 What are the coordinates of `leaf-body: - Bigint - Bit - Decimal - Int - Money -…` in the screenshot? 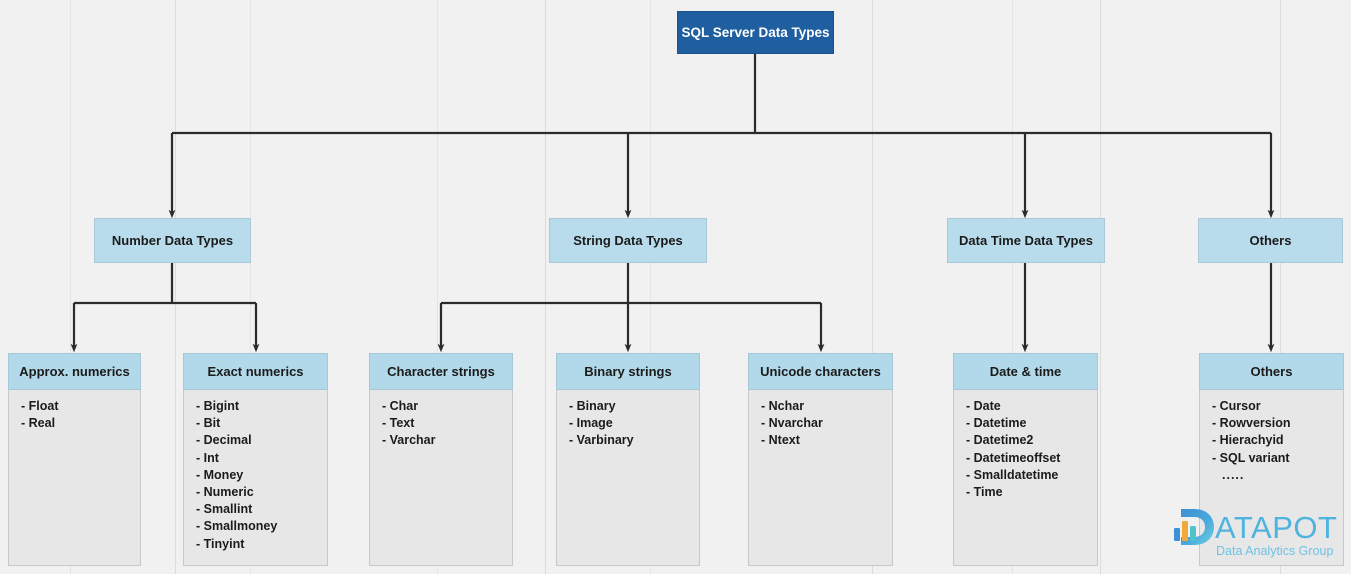 It's located at (255, 478).